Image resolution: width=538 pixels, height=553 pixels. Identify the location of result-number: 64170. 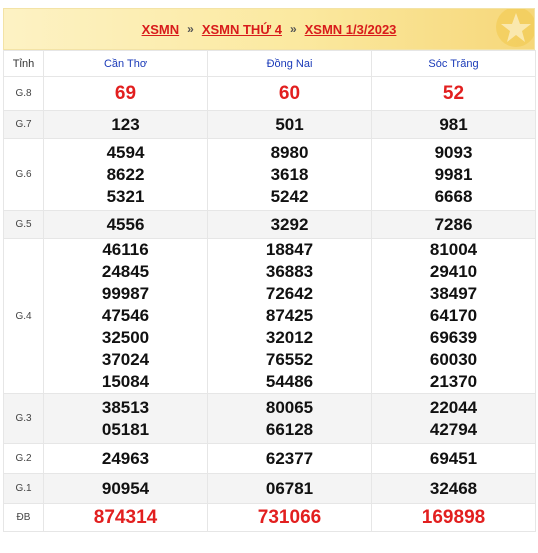
(453, 315).